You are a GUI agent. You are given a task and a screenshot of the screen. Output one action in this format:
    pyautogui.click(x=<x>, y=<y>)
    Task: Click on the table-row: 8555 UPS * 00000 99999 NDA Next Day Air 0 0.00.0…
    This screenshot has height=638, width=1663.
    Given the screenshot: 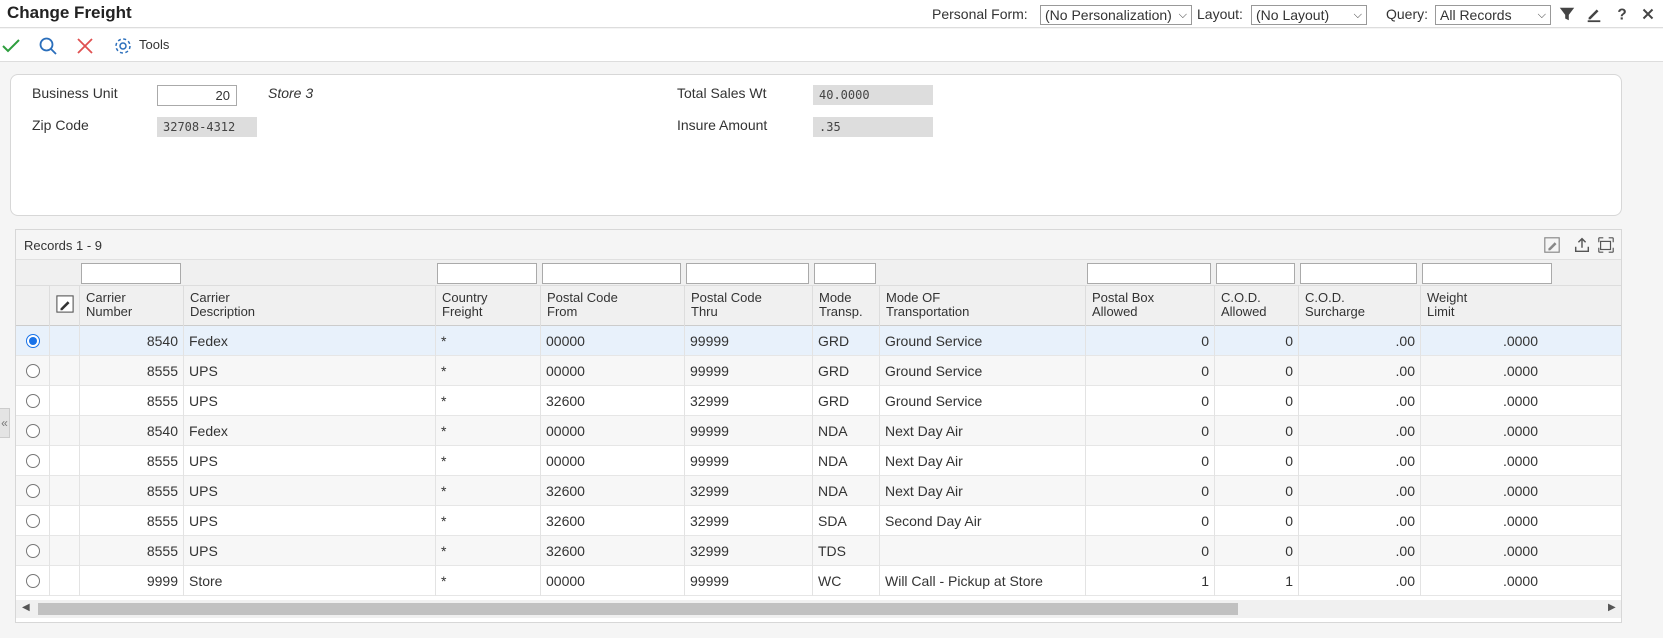 What is the action you would take?
    pyautogui.click(x=818, y=461)
    